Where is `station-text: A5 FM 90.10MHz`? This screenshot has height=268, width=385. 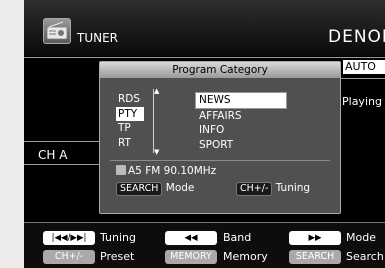 station-text: A5 FM 90.10MHz is located at coordinates (172, 171).